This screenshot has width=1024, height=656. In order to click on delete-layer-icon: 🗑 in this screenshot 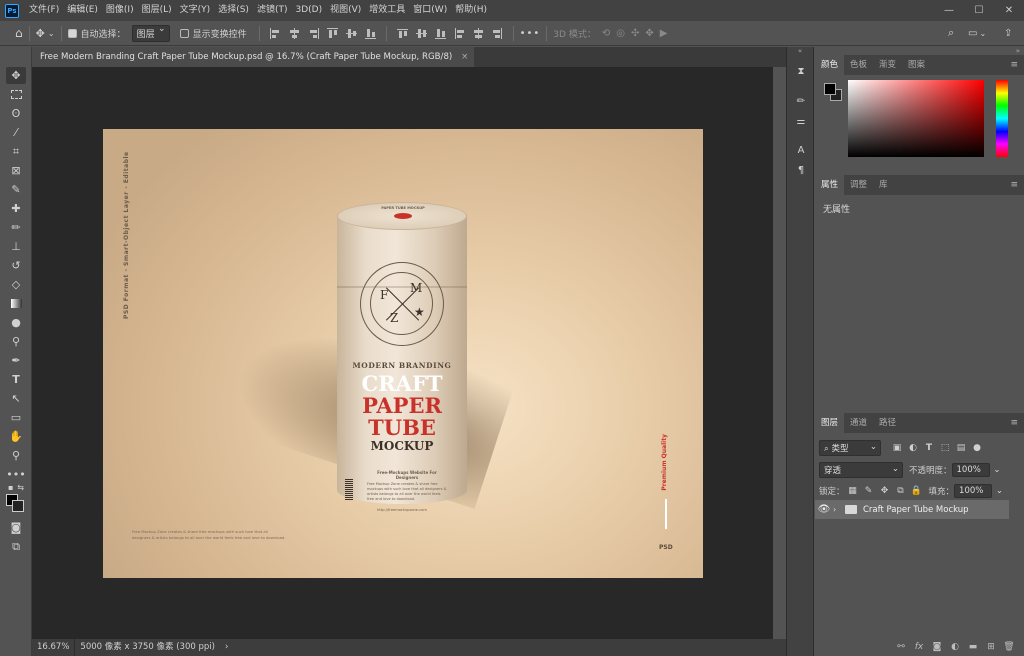, I will do `click(1009, 647)`.